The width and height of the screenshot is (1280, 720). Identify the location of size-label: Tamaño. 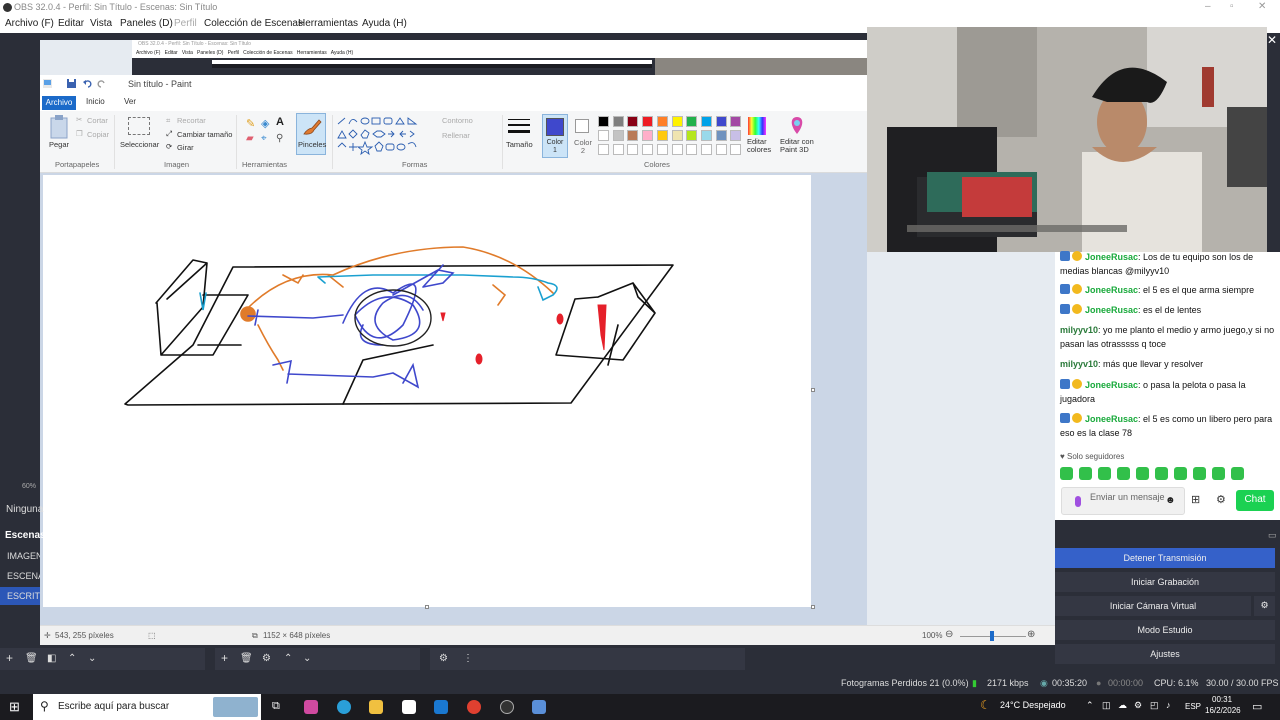
(519, 144).